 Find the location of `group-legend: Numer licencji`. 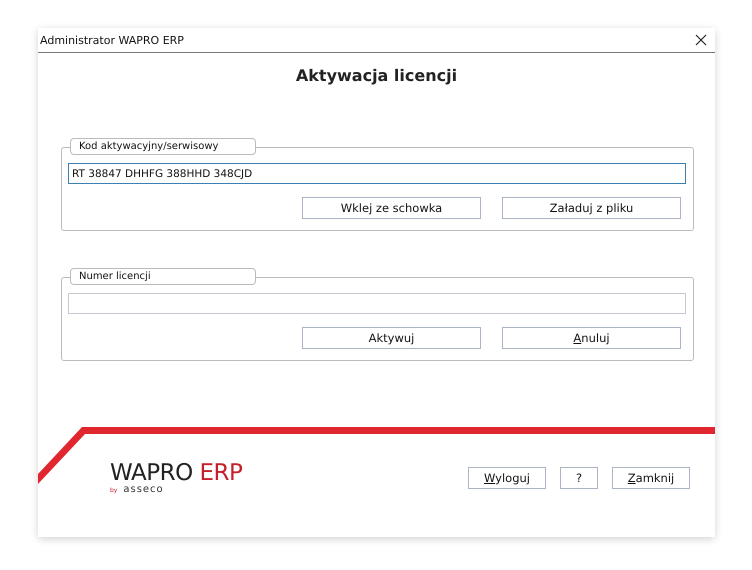

group-legend: Numer licencji is located at coordinates (163, 276).